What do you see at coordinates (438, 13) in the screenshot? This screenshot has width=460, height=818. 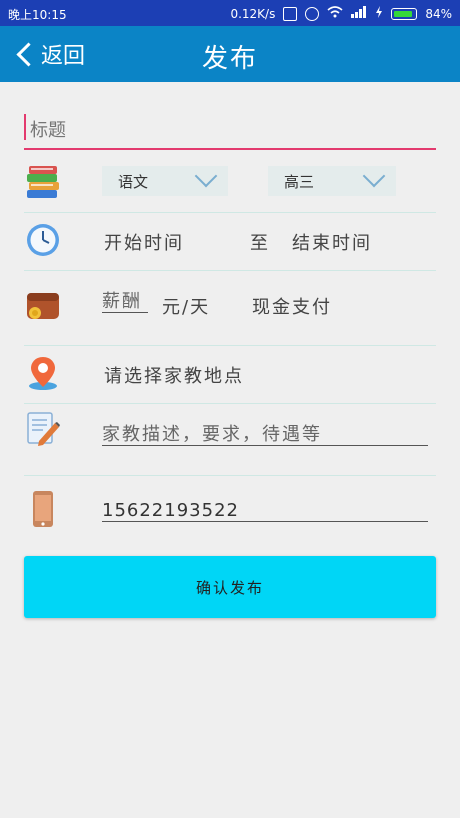 I see `battery-level: 84%` at bounding box center [438, 13].